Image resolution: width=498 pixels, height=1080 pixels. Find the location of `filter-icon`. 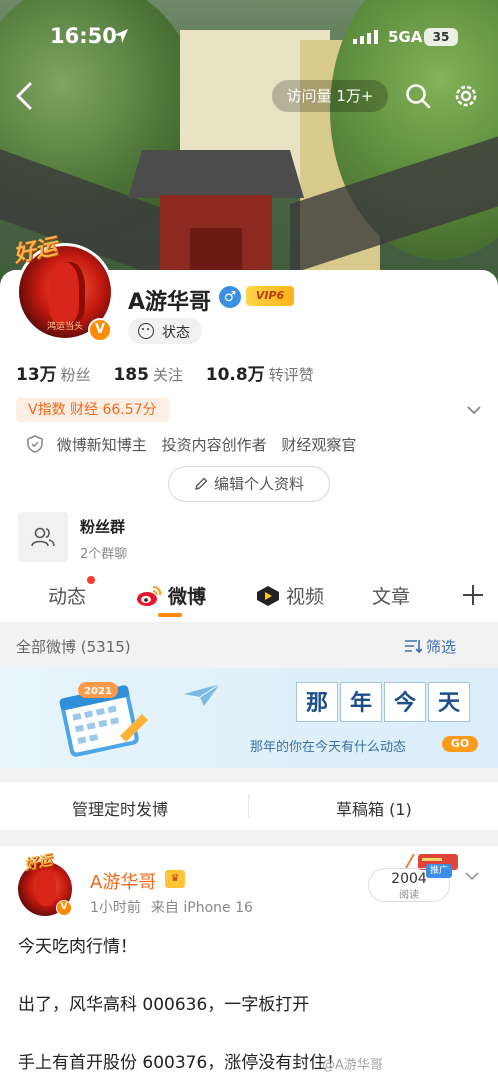

filter-icon is located at coordinates (413, 646).